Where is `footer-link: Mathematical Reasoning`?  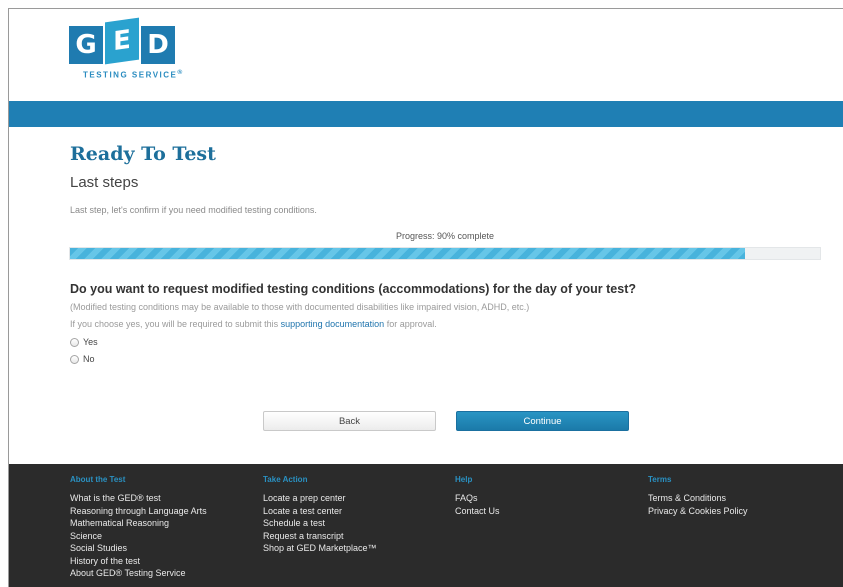
footer-link: Mathematical Reasoning is located at coordinates (138, 523).